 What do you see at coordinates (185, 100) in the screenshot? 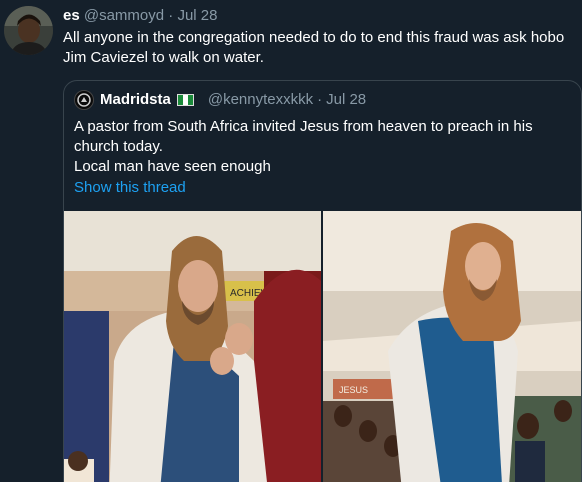
I see `nigeria-flag-icon` at bounding box center [185, 100].